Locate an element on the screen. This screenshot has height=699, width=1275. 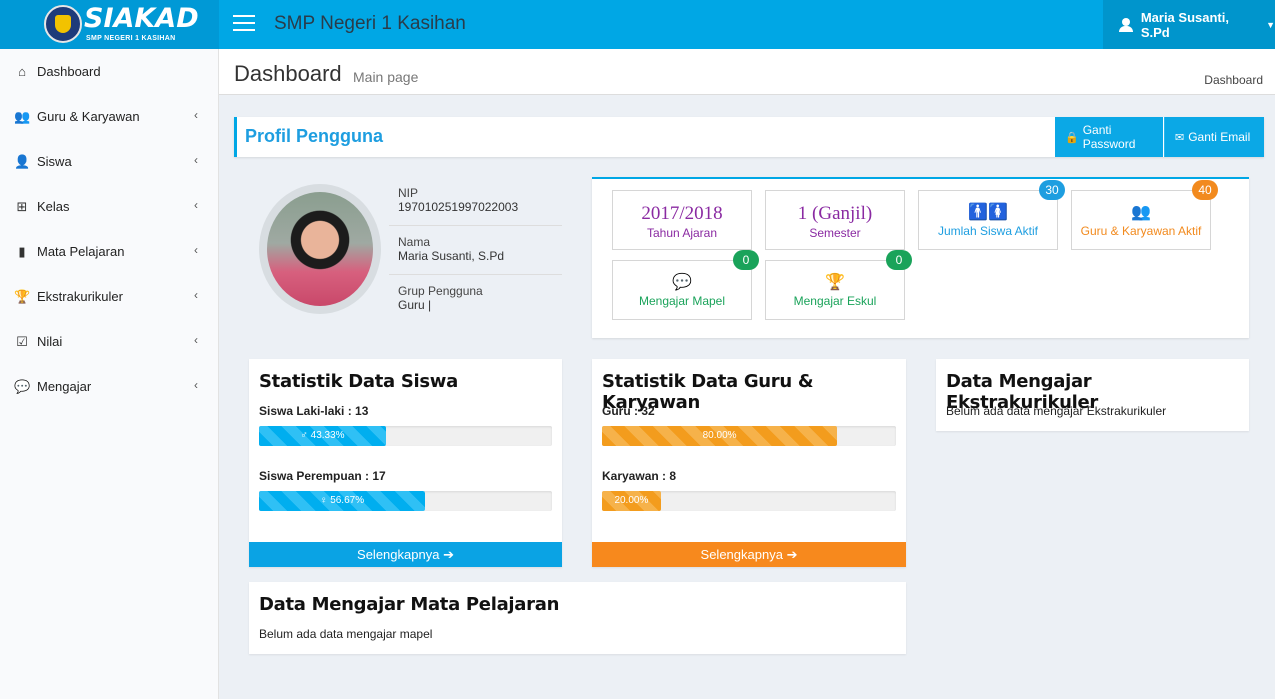
male-percent: 43.33% is located at coordinates (327, 435).